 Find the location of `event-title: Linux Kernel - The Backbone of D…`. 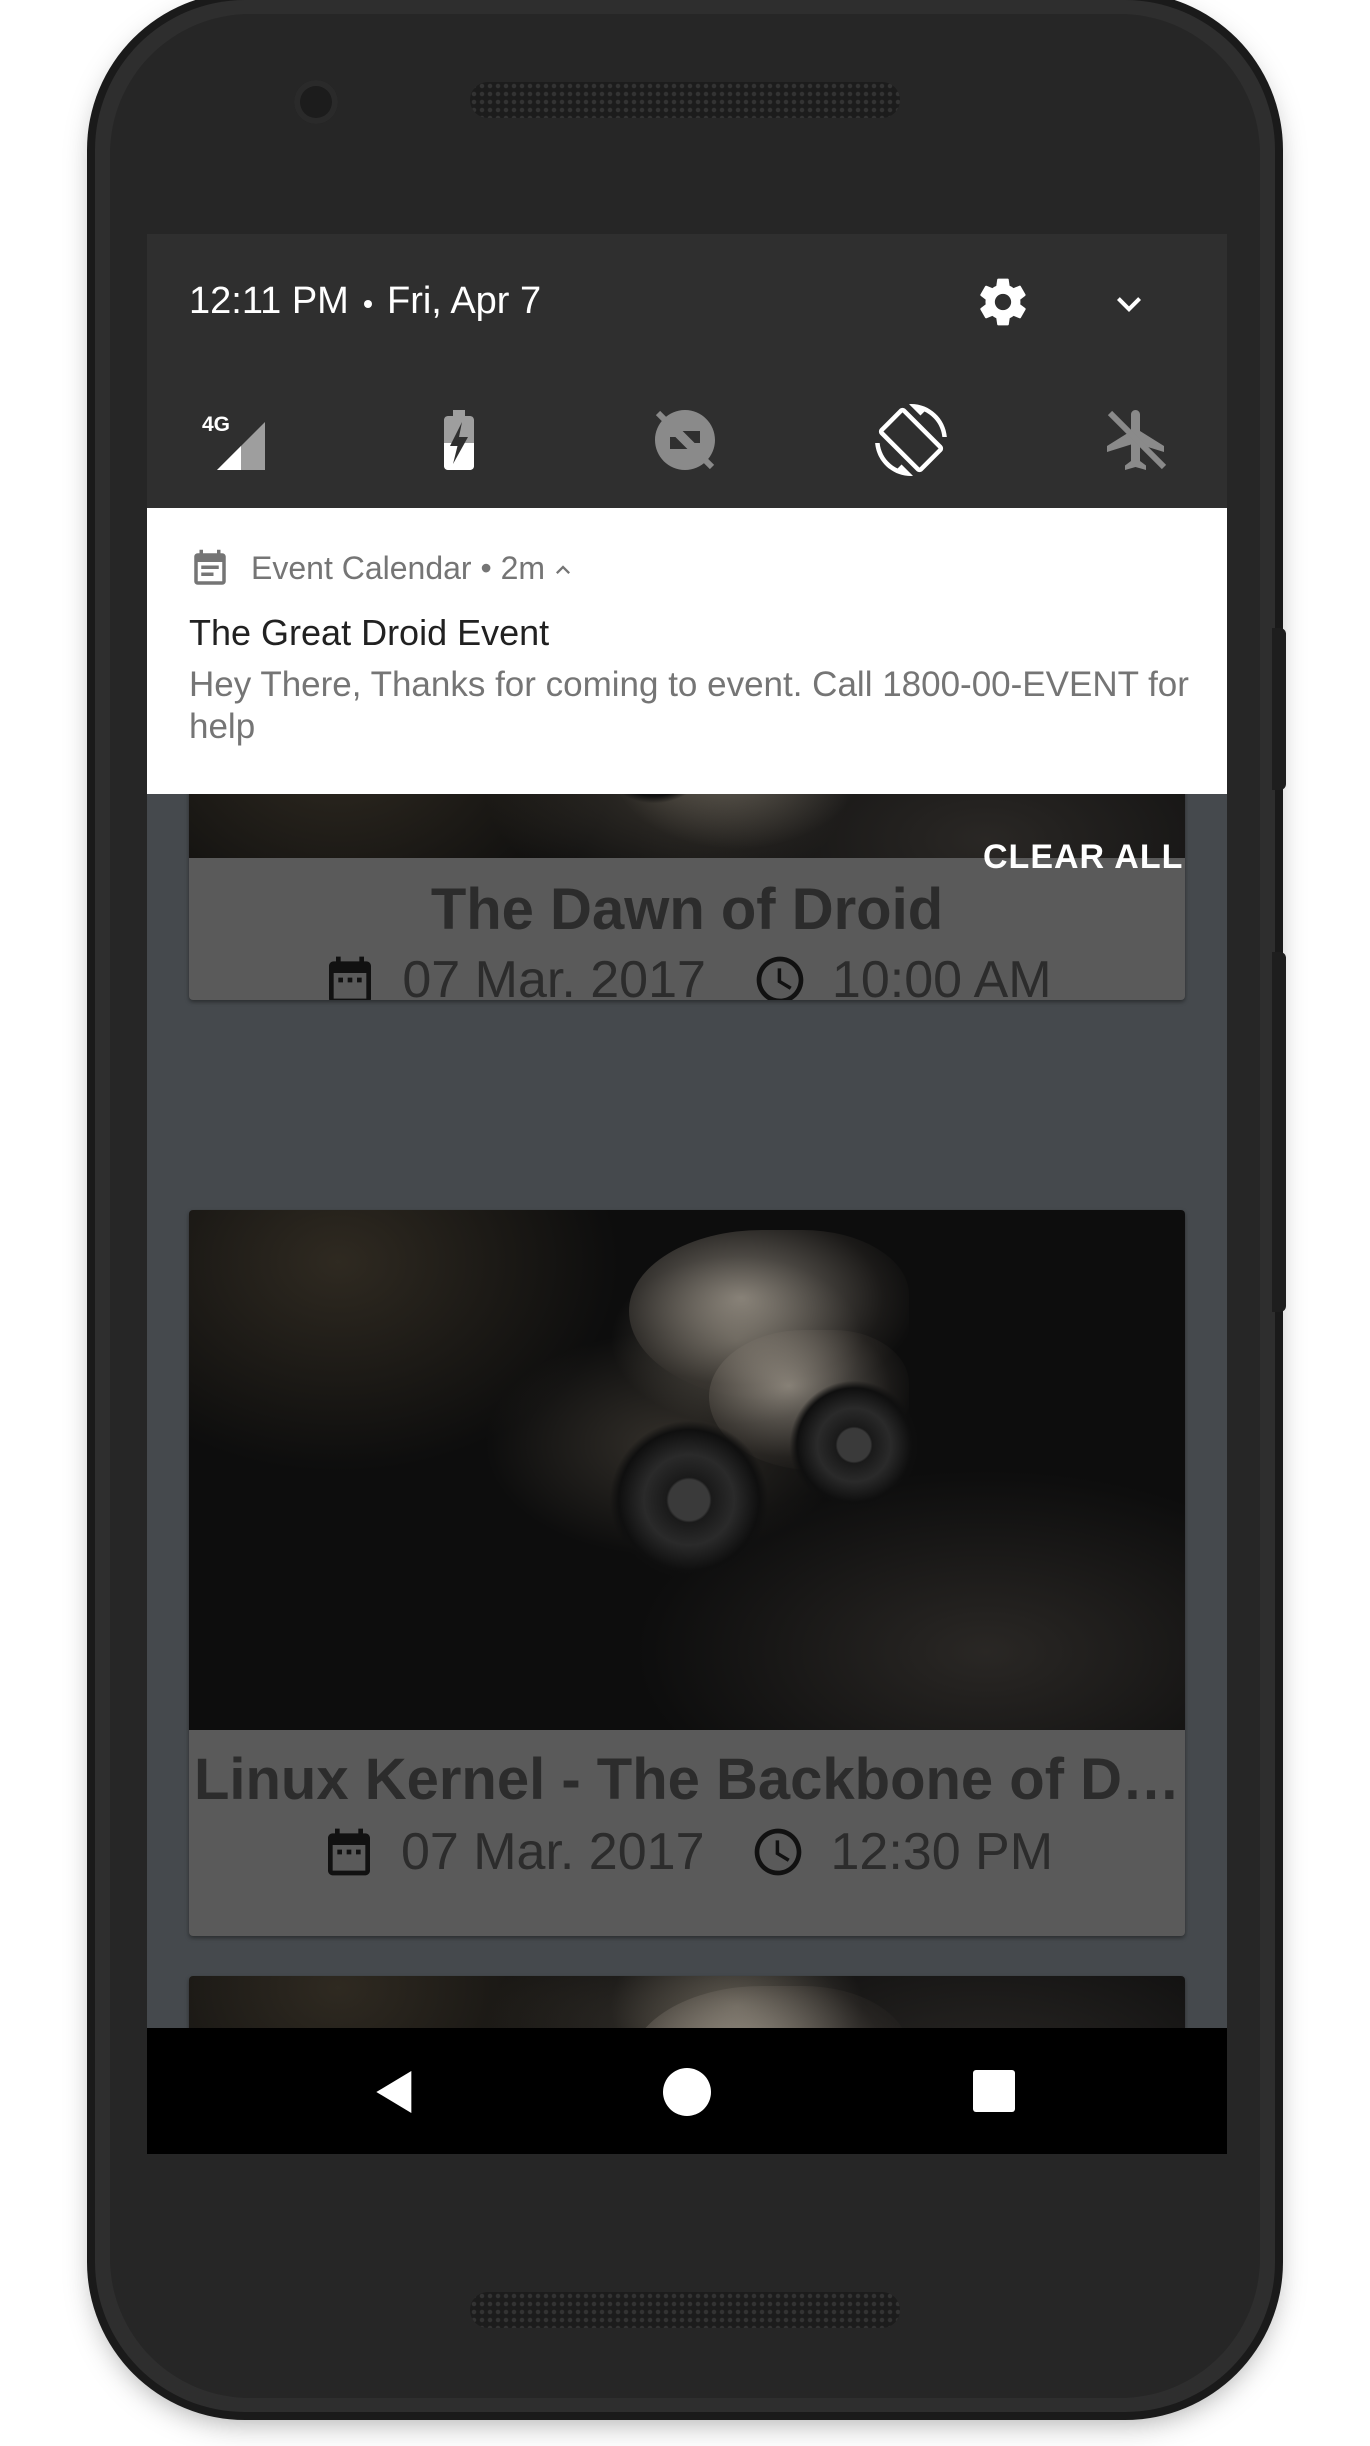

event-title: Linux Kernel - The Backbone of D… is located at coordinates (687, 1779).